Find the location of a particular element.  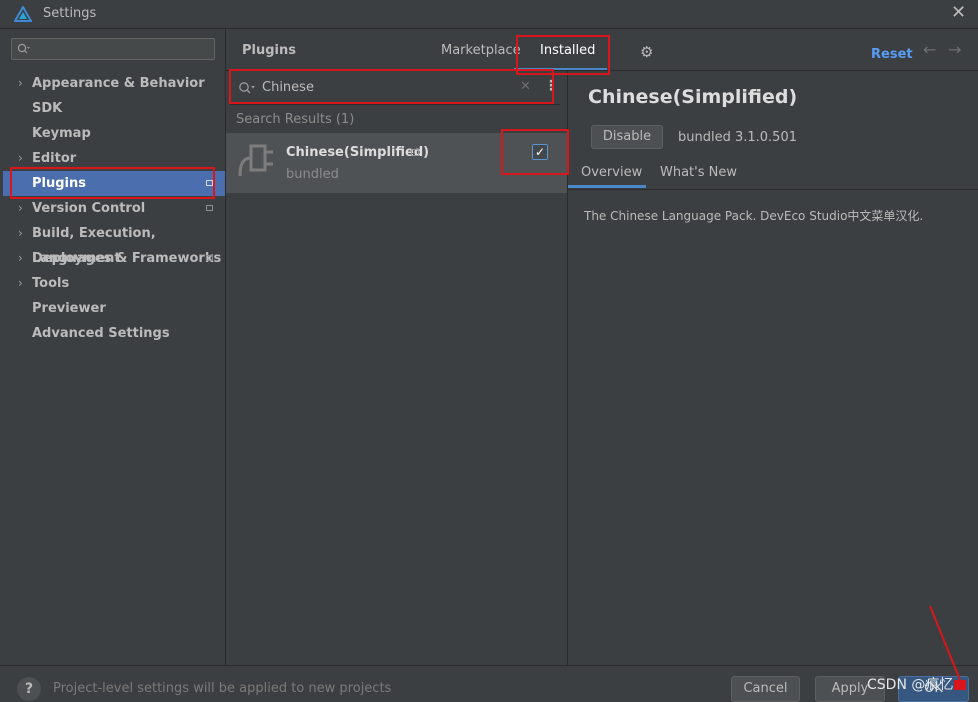

close-icon: ✕ is located at coordinates (958, 13).